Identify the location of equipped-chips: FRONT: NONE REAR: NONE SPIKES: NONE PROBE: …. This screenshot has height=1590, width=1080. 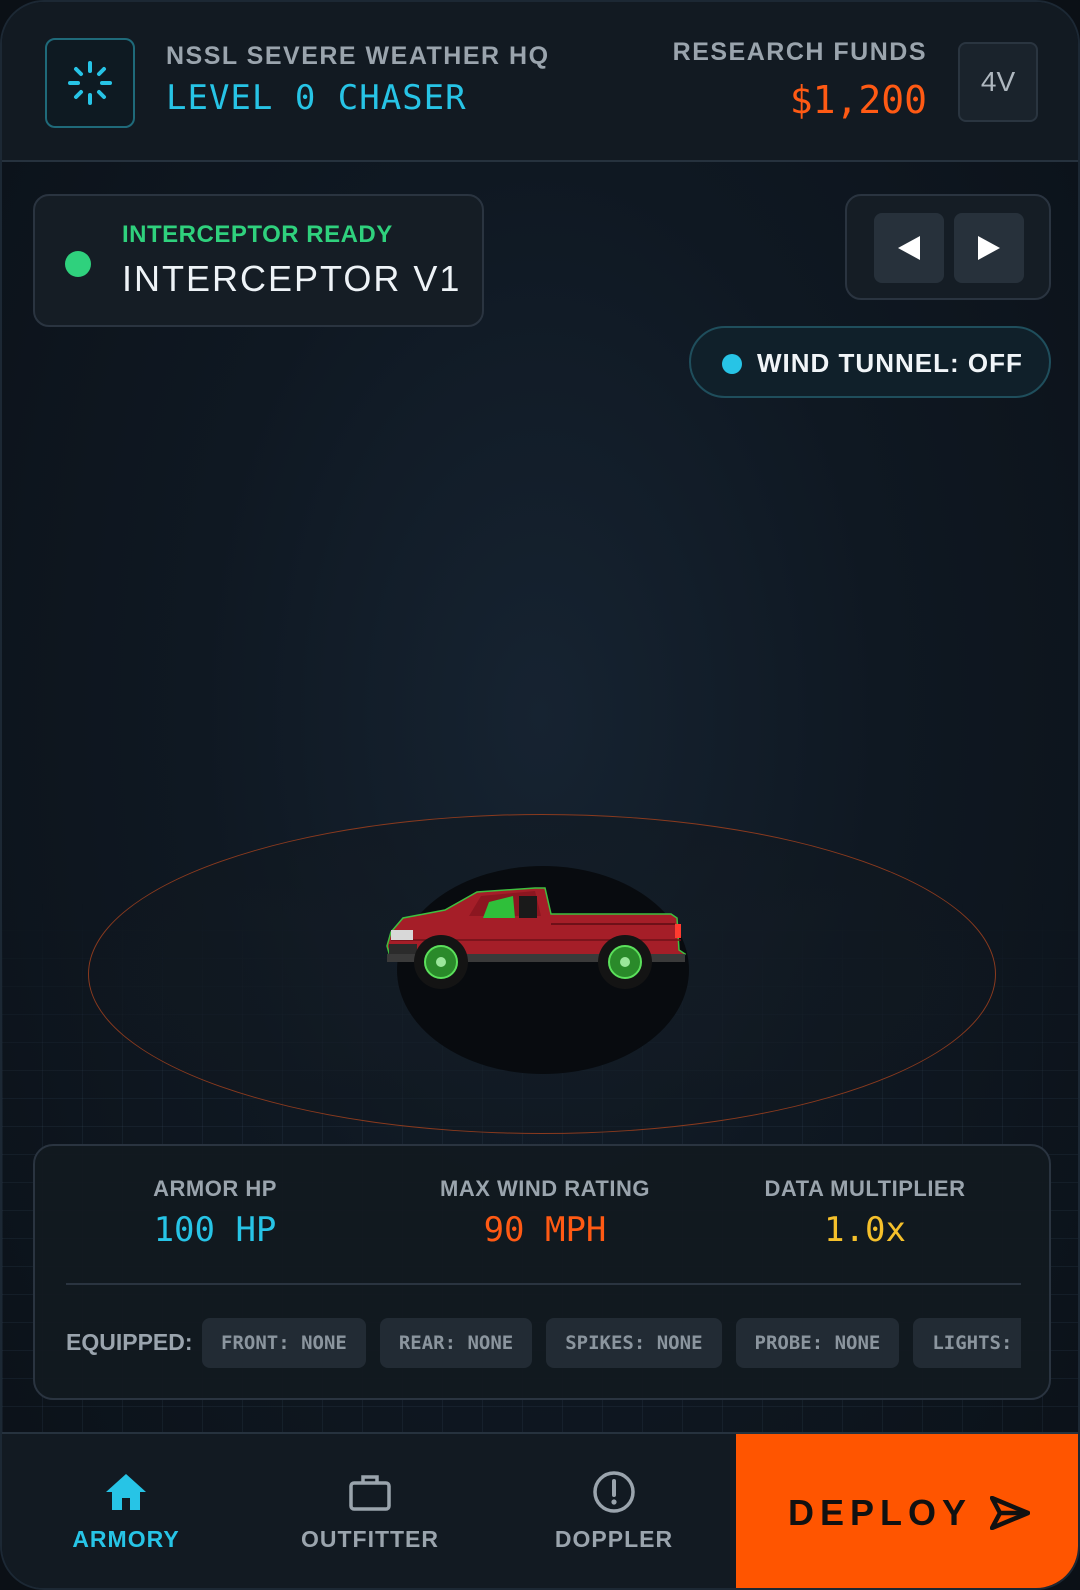
(611, 1343).